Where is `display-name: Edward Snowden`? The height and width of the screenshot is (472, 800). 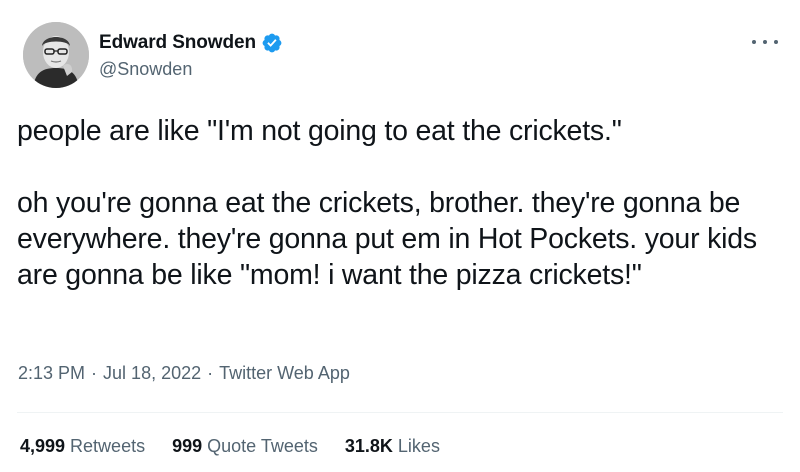 display-name: Edward Snowden is located at coordinates (177, 43).